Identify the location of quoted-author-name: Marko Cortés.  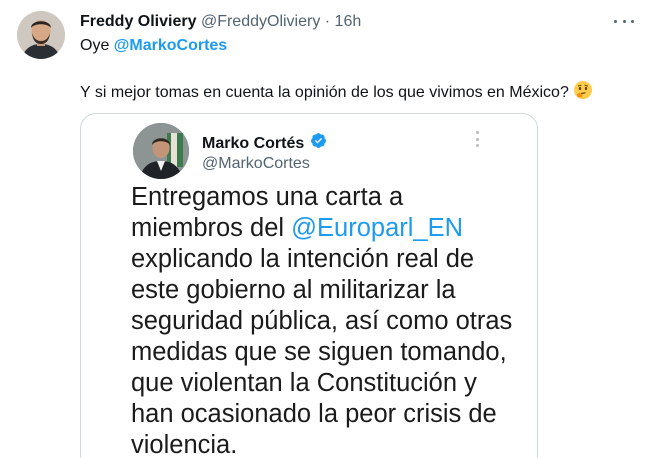
(264, 143).